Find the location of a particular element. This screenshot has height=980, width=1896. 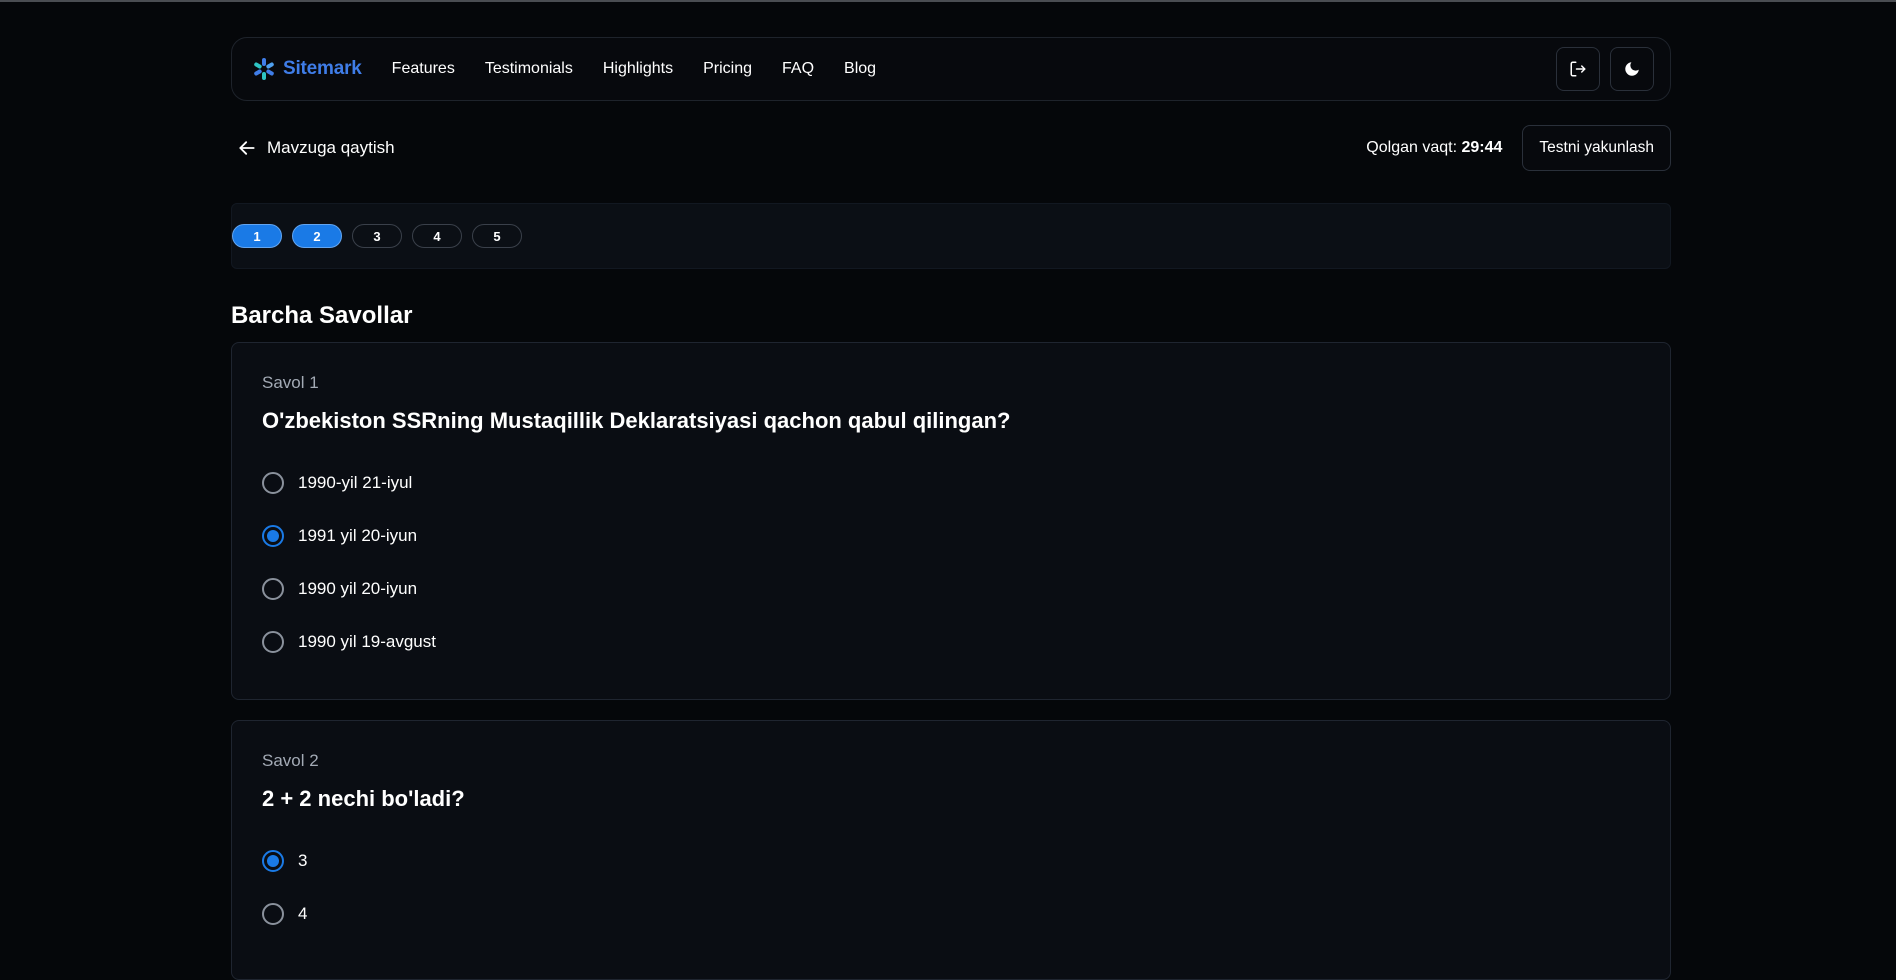

question-text: 2 + 2 nechi bo'ladi? is located at coordinates (363, 798).